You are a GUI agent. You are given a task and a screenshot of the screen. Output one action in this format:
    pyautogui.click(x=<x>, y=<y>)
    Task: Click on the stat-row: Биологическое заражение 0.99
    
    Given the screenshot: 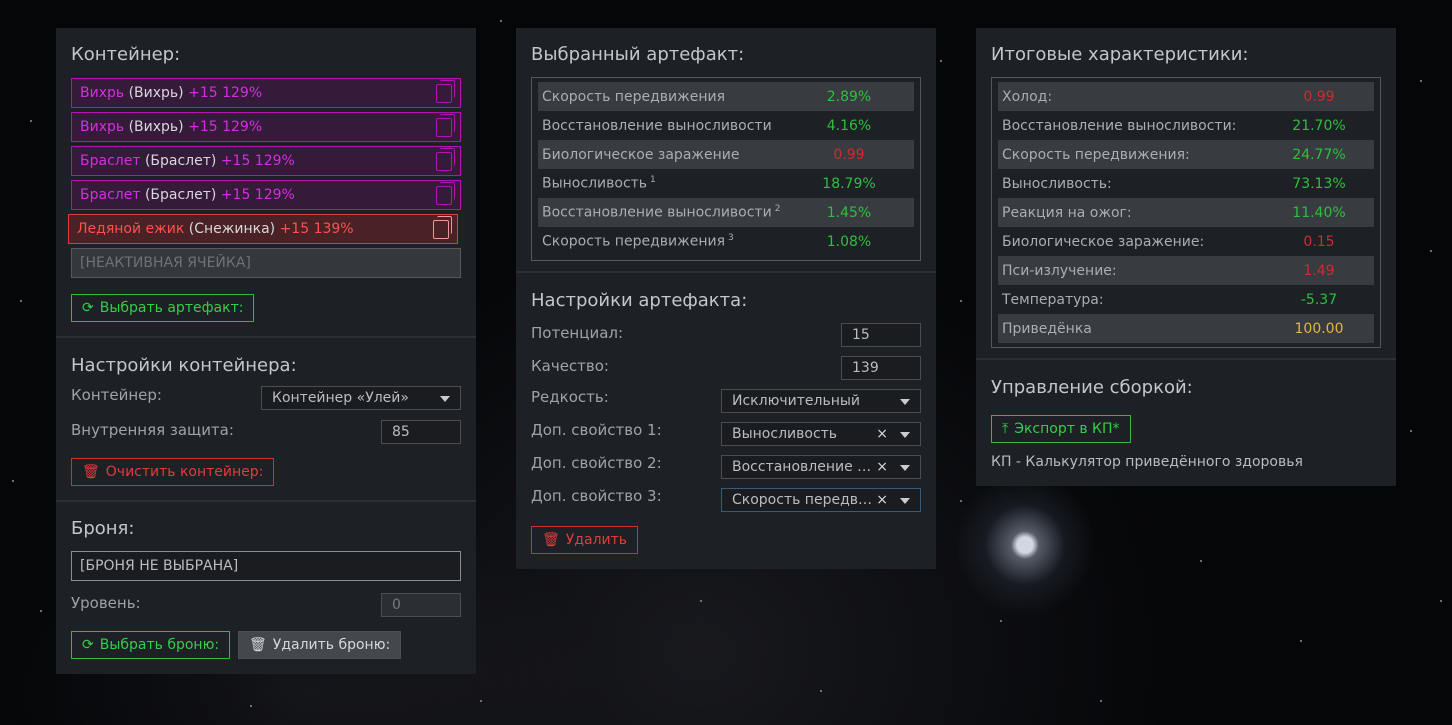 What is the action you would take?
    pyautogui.click(x=726, y=154)
    